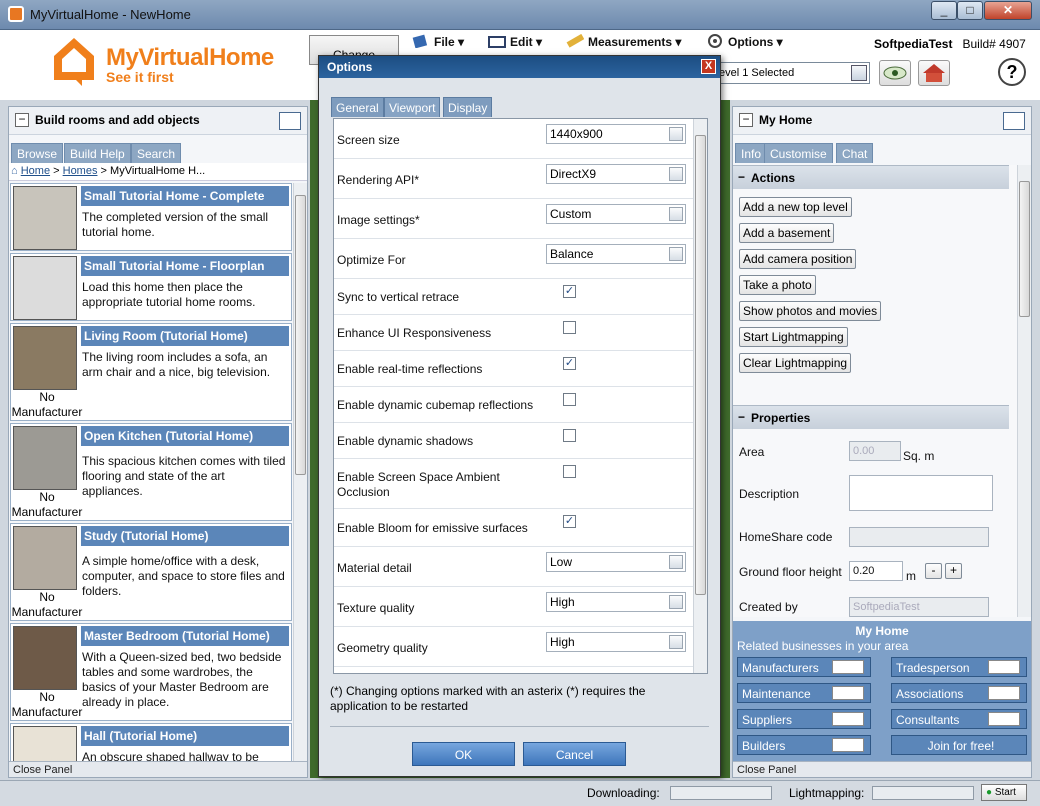  Describe the element at coordinates (823, 646) in the screenshot. I see `business-subtitle: Related businesses in your area` at that location.